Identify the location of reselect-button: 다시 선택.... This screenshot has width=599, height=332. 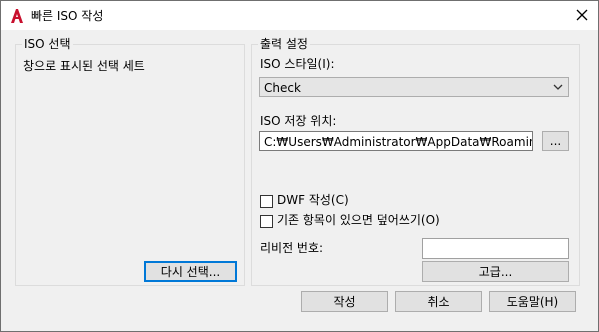
(190, 271).